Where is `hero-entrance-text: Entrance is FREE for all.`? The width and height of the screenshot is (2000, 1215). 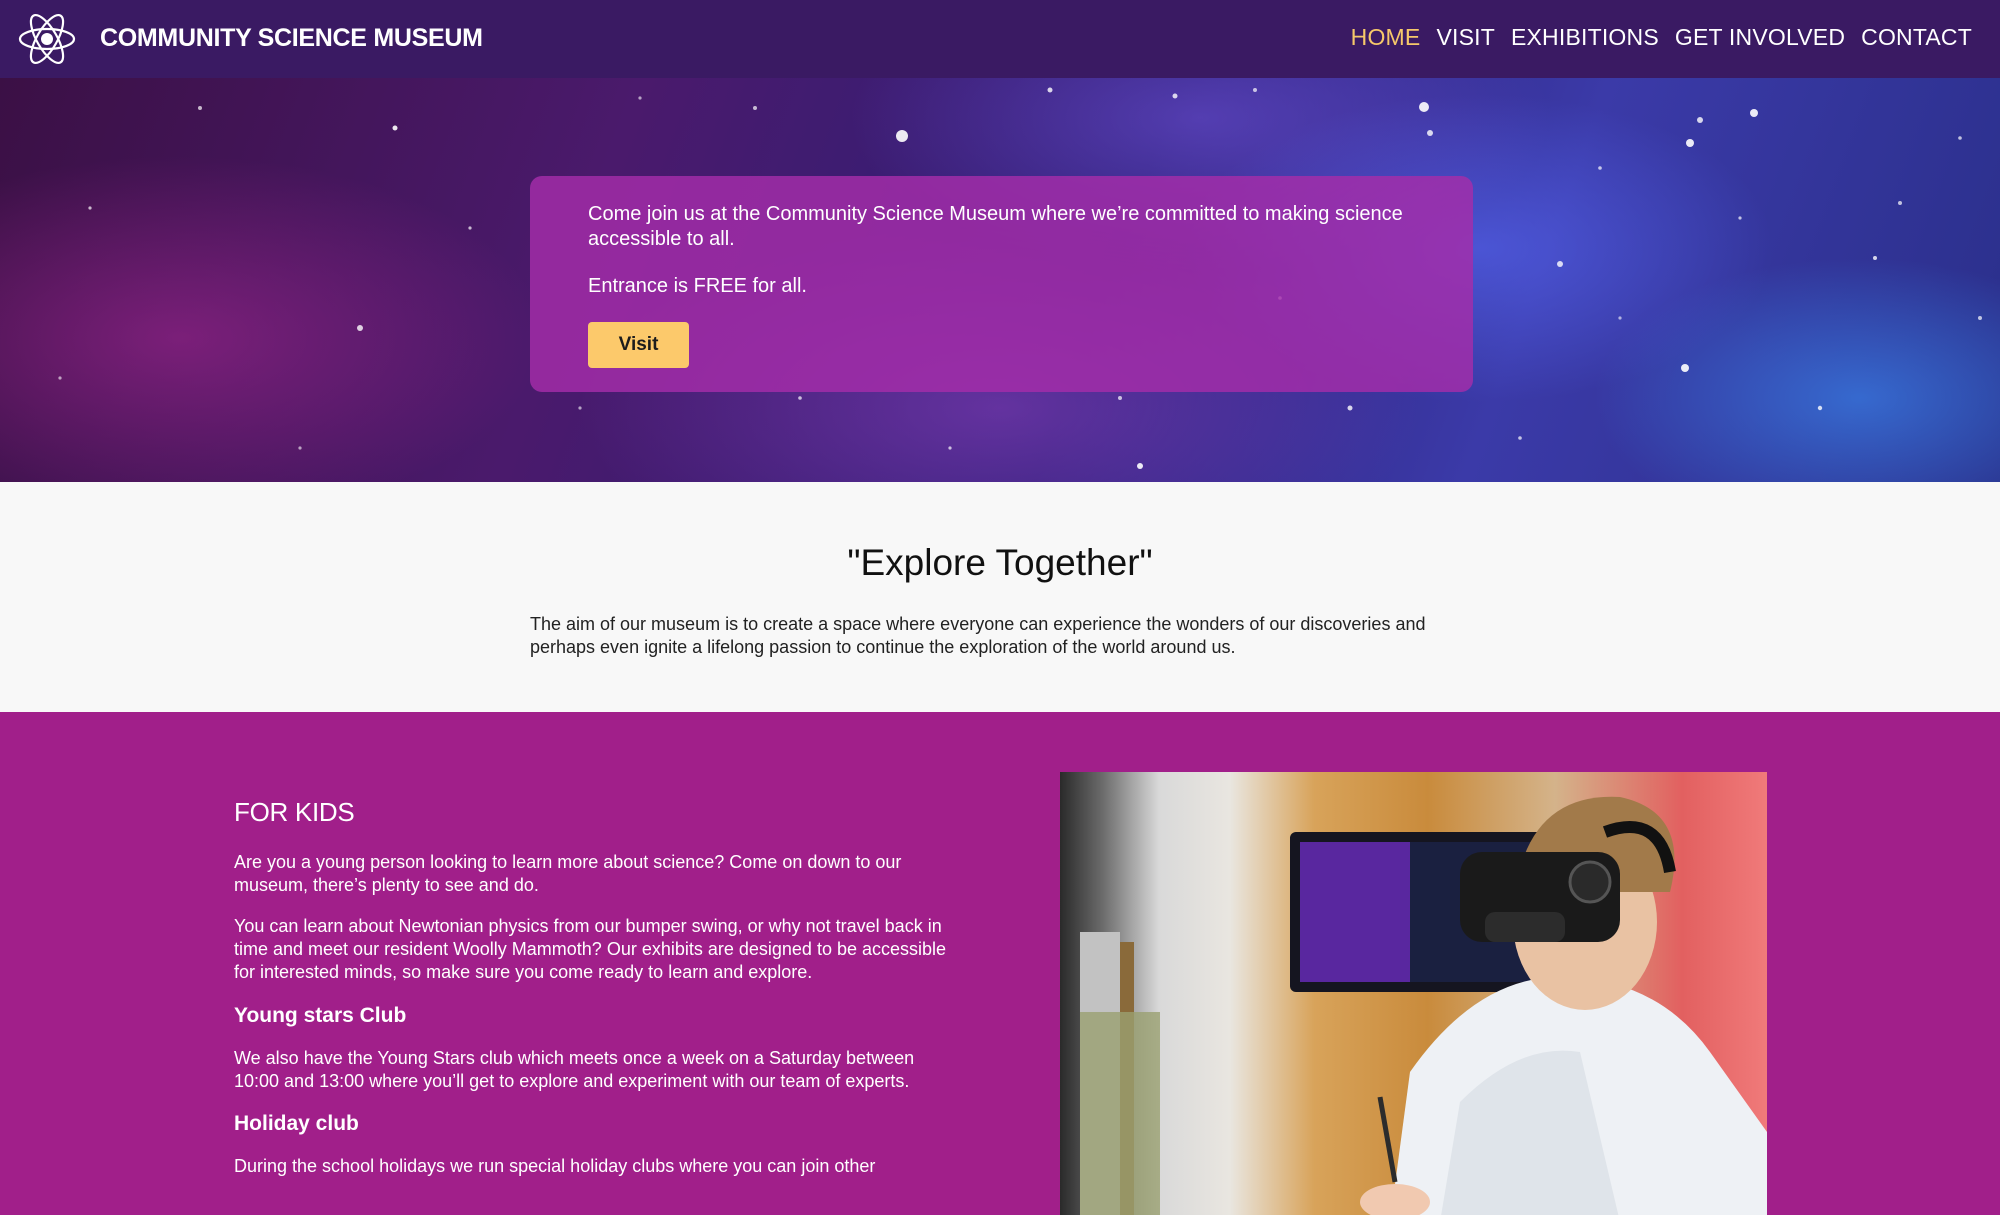
hero-entrance-text: Entrance is FREE for all. is located at coordinates (697, 286).